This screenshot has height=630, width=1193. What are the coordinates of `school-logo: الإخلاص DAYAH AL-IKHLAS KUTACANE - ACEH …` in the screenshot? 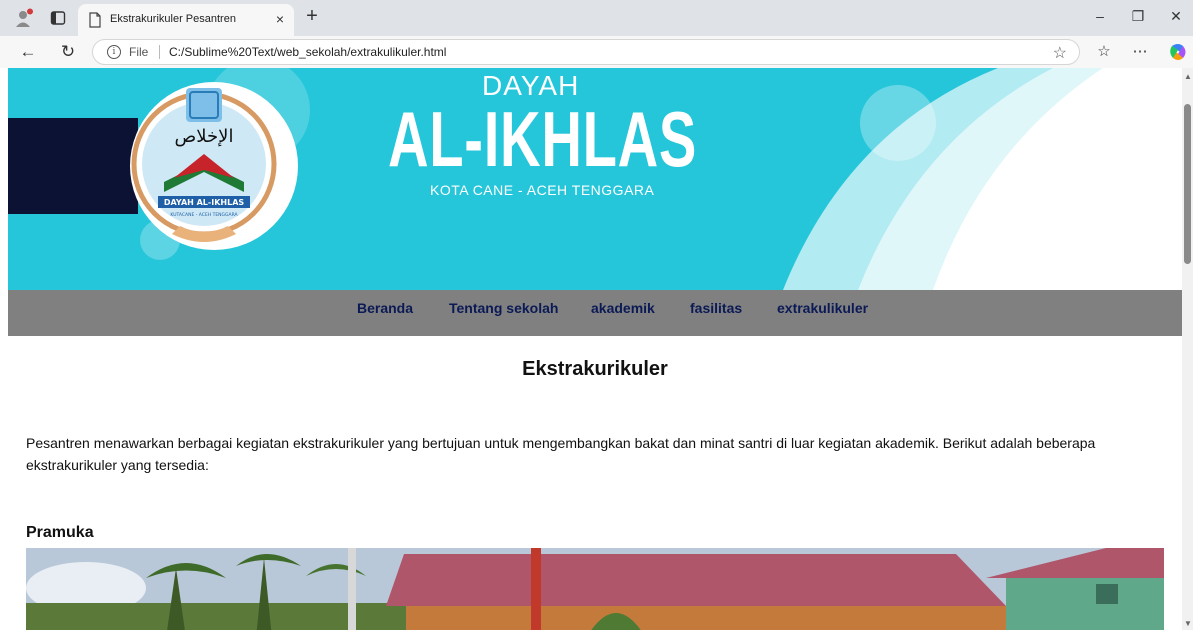 It's located at (214, 166).